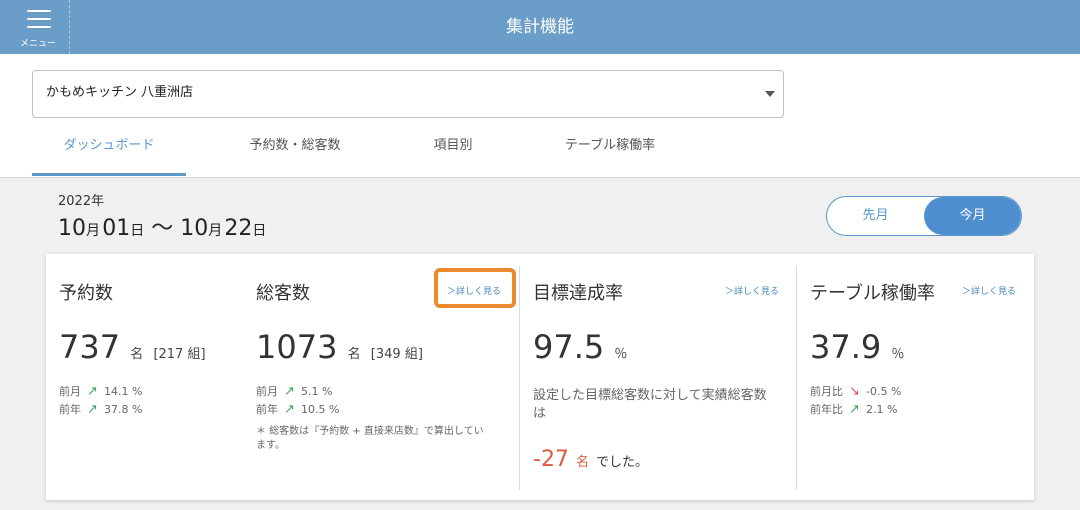  Describe the element at coordinates (339, 347) in the screenshot. I see `customers-value: 1073 名 [349 組]` at that location.